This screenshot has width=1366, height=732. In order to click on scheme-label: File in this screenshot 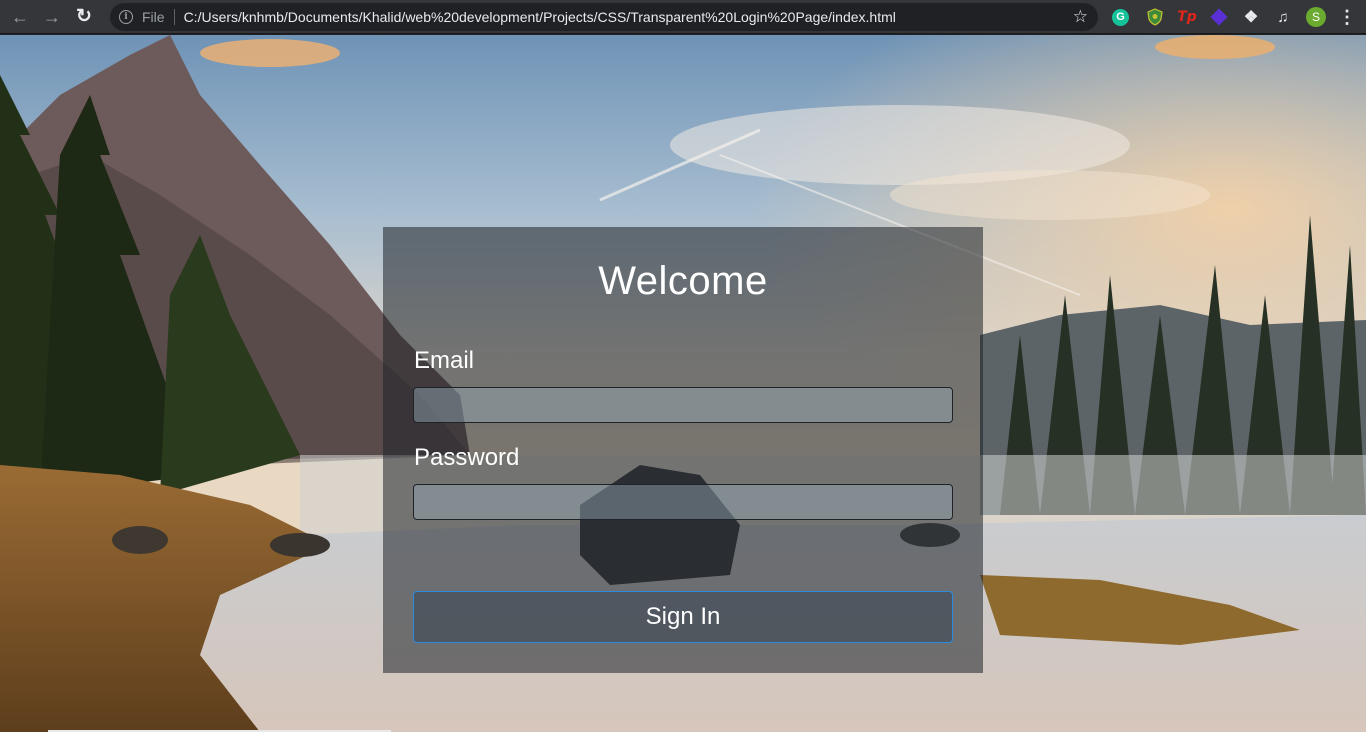, I will do `click(153, 17)`.